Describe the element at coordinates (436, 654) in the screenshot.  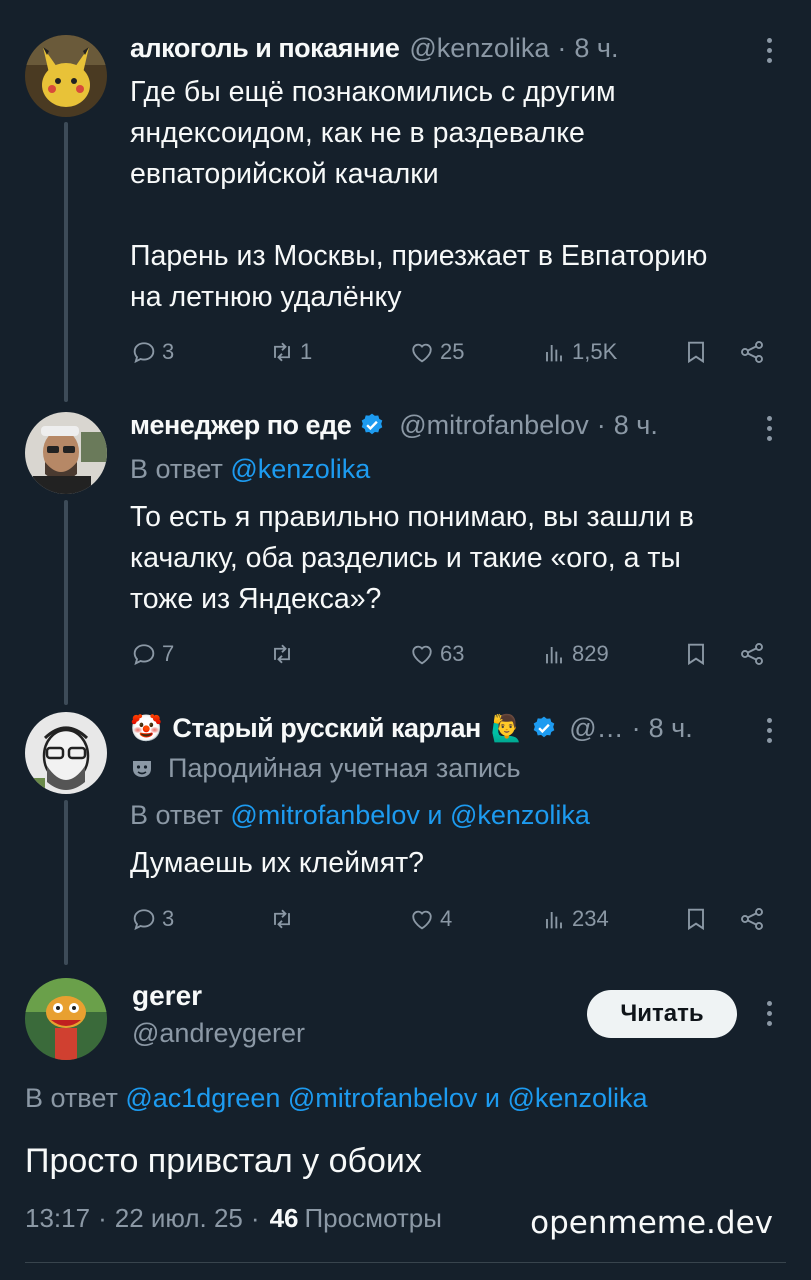
I see `like-button: 63` at that location.